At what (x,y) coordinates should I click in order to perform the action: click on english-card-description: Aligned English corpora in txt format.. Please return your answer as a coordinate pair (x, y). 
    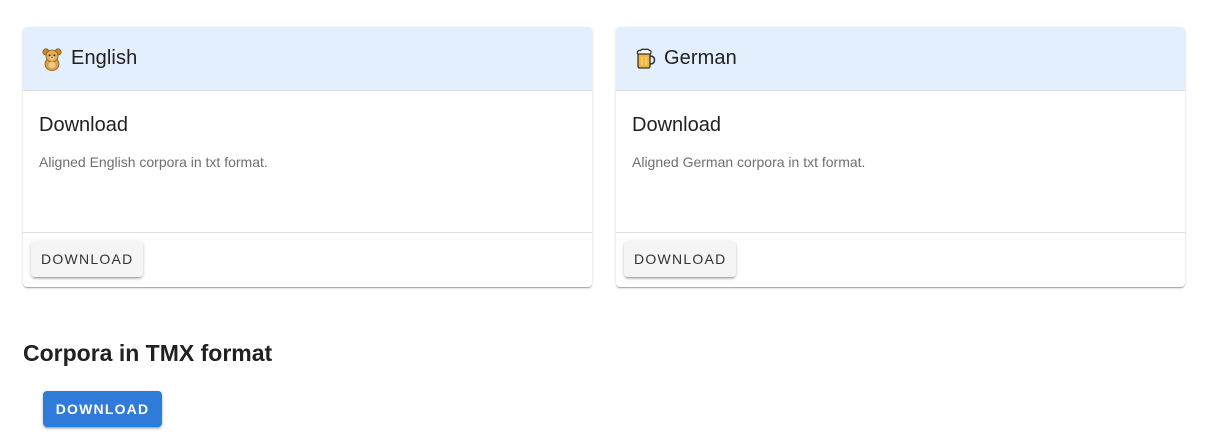
    Looking at the image, I should click on (153, 162).